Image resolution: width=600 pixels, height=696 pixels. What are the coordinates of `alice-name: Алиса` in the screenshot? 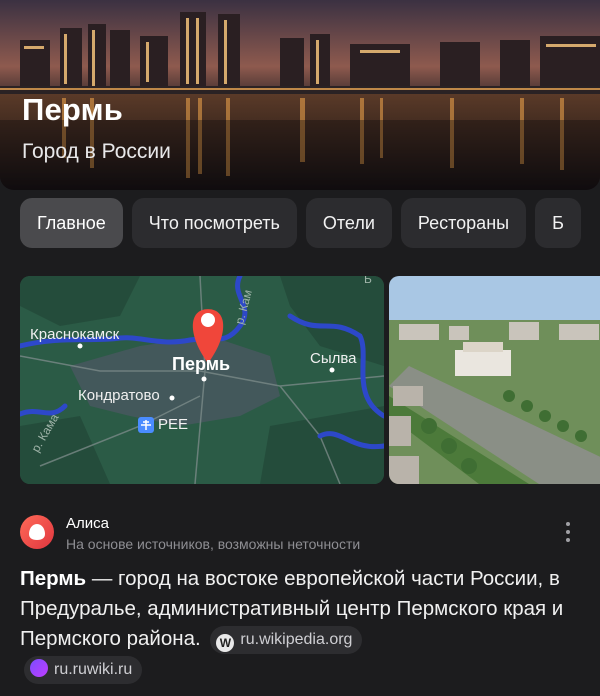 It's located at (87, 523).